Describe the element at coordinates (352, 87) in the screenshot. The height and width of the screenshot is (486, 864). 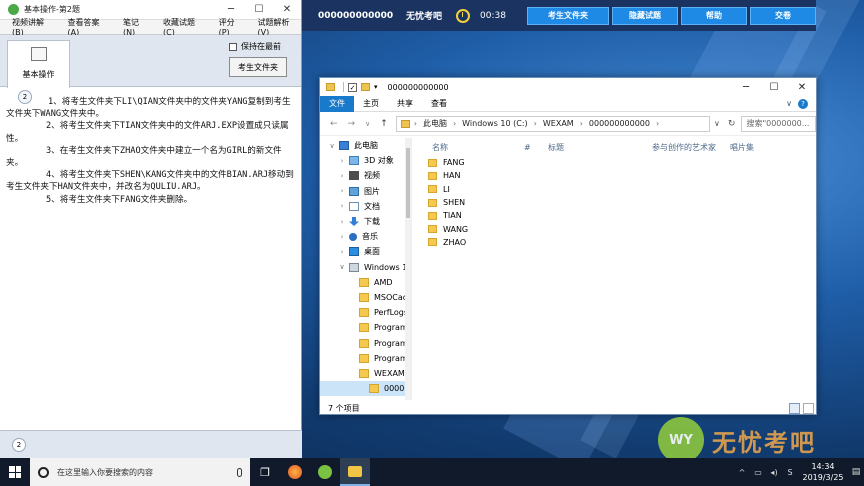
I see `properties-icon: ✓` at that location.